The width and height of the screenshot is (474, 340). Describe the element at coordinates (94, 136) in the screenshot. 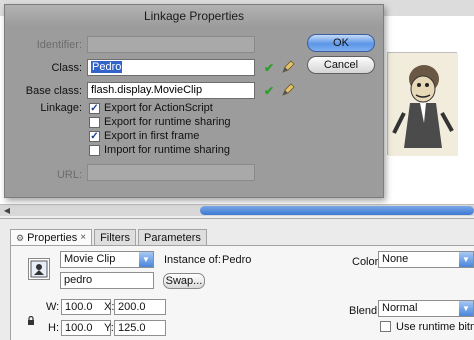

I see `export-in-first-frame-checkbox: ✓` at that location.